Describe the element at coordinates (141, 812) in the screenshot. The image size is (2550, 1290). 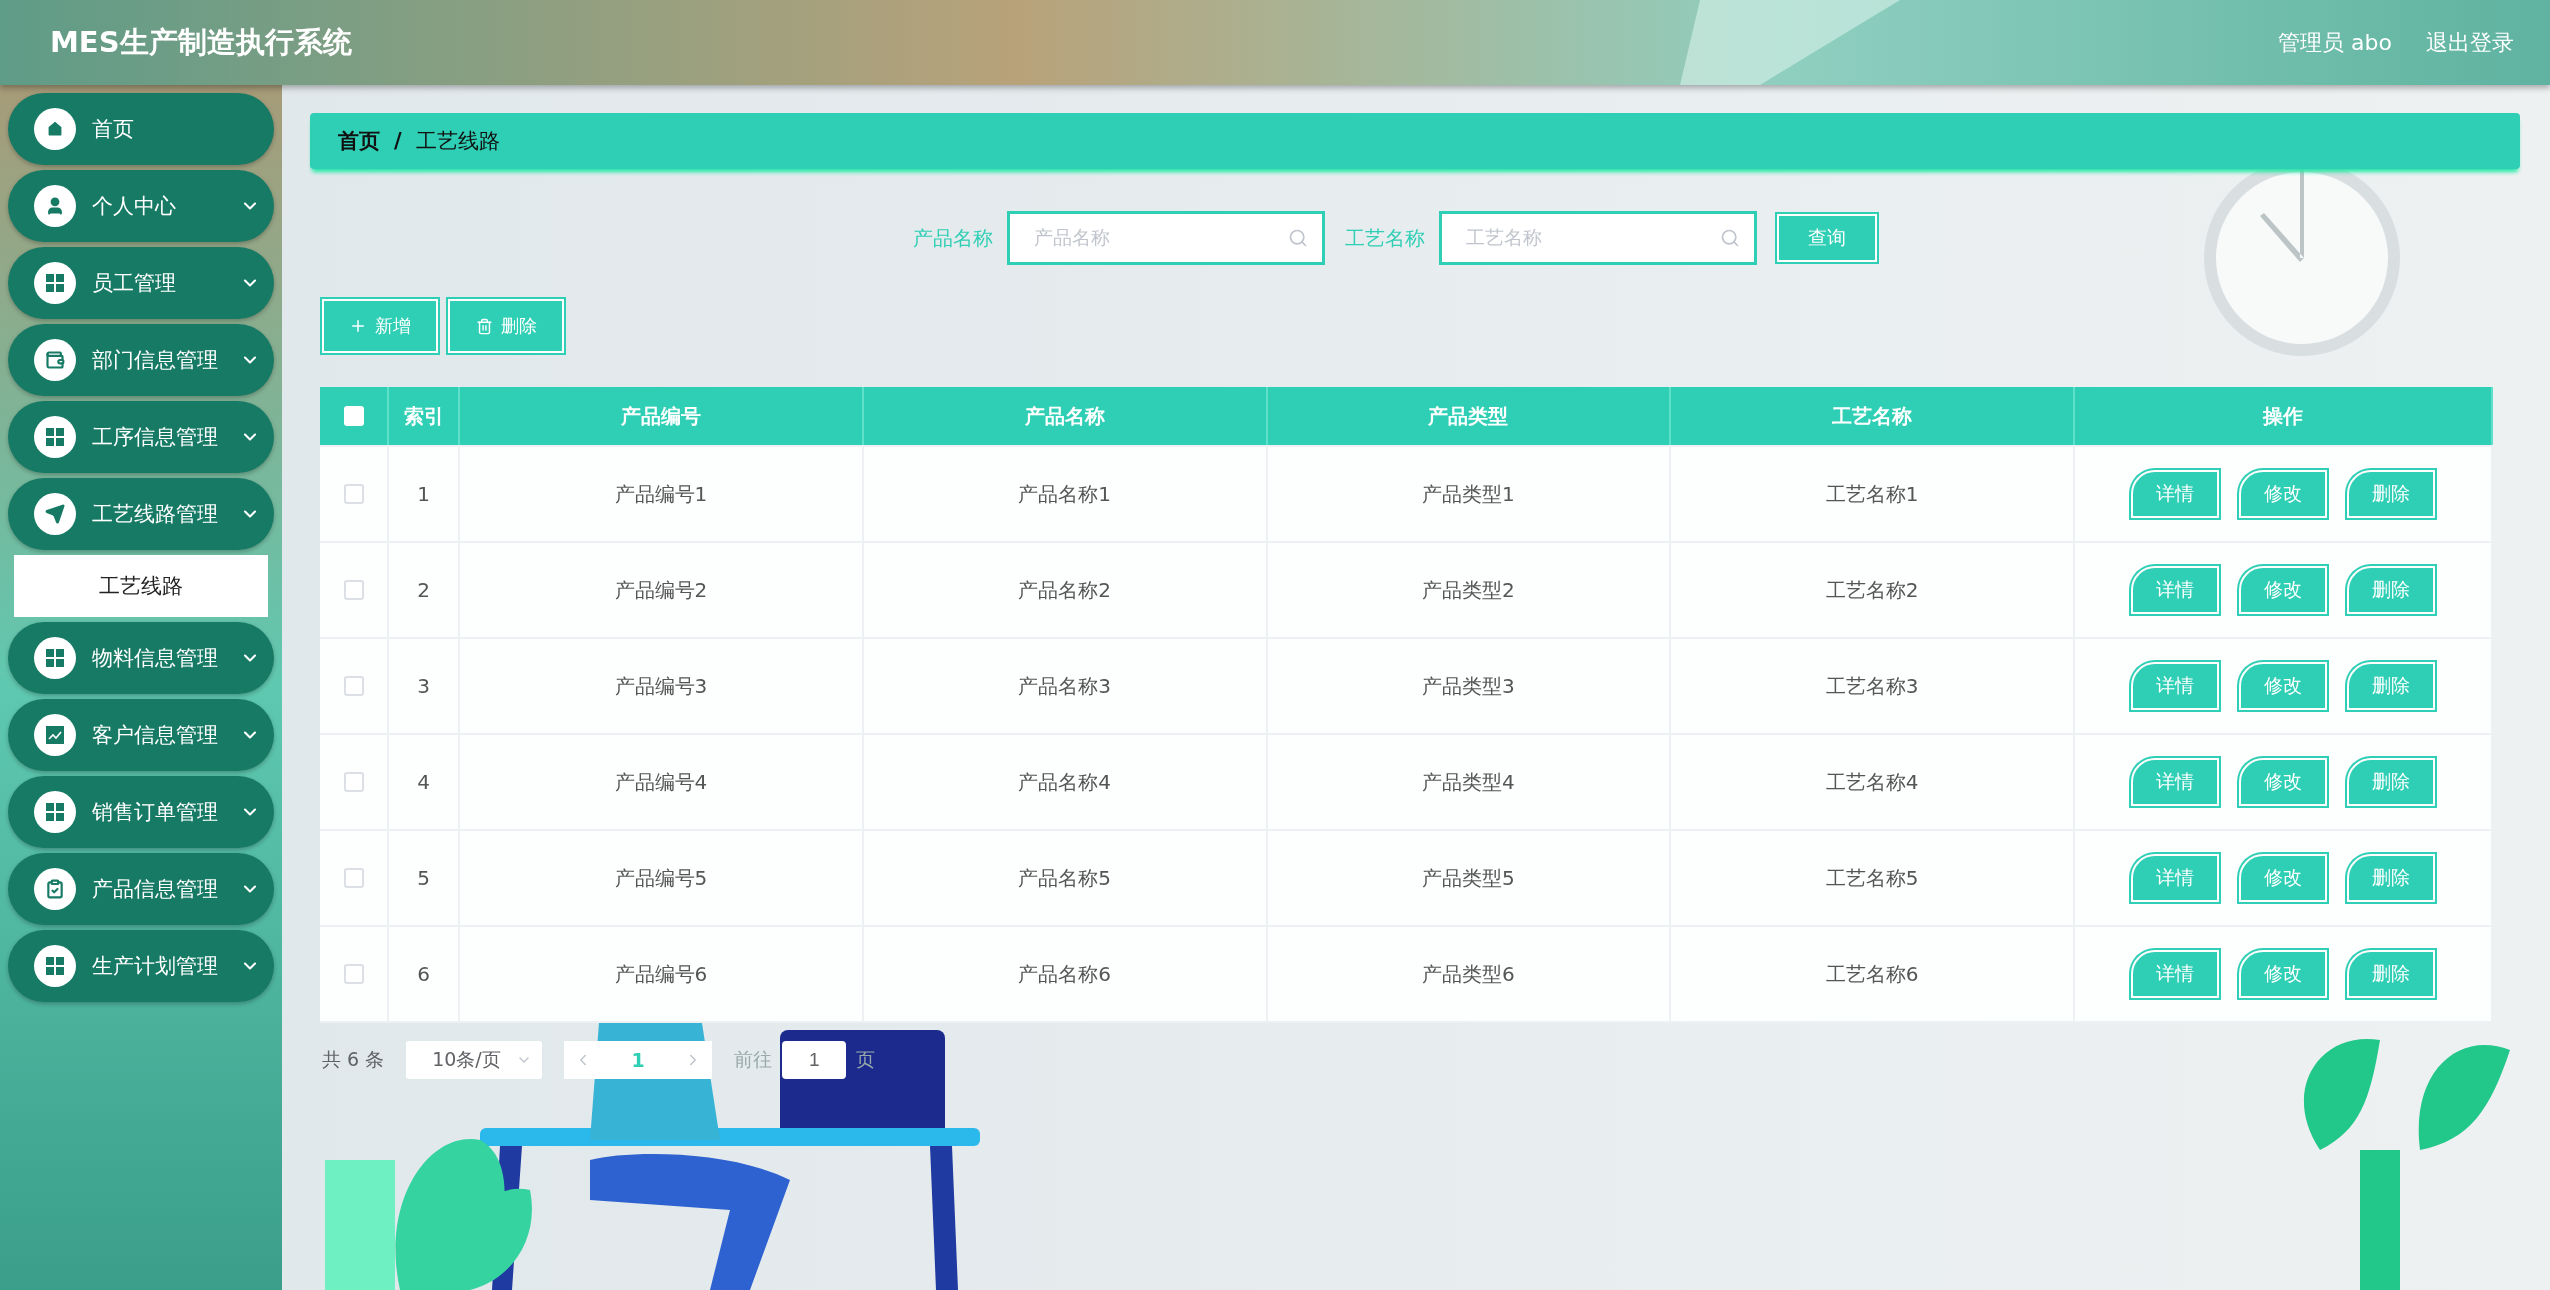
I see `sidebar-item: 销售订单管理` at that location.